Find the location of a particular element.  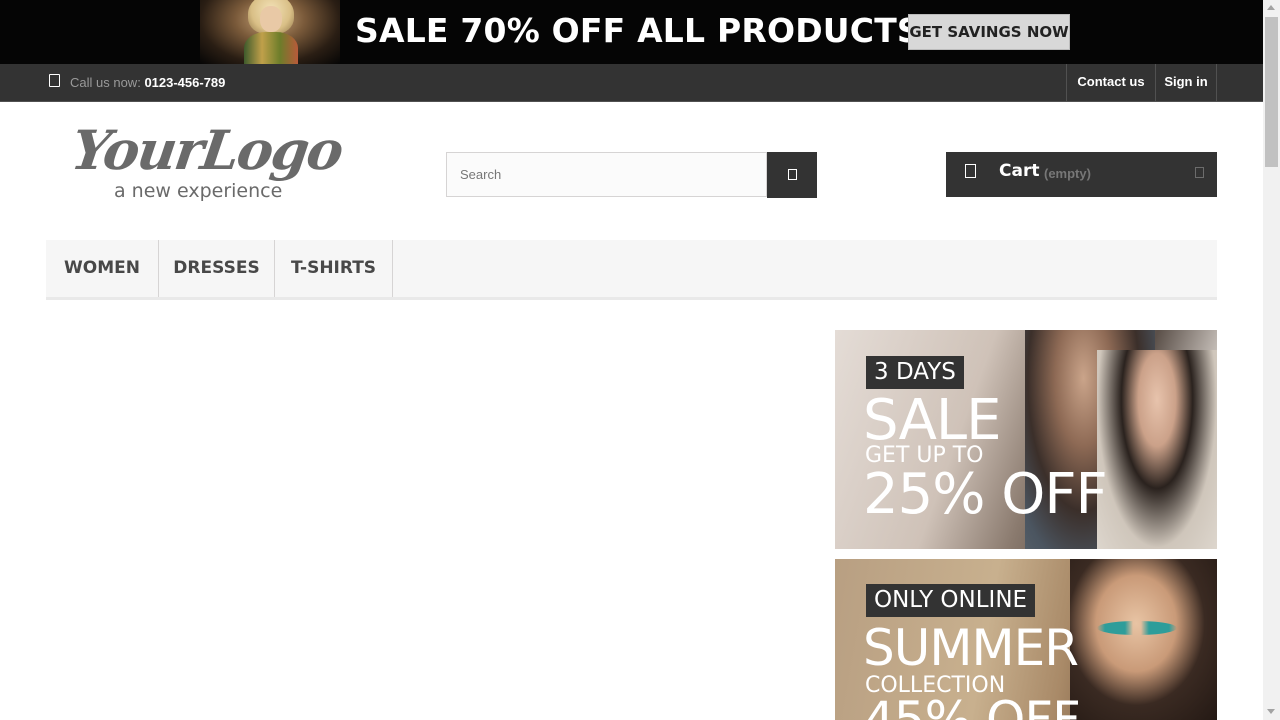

menu-item-dresses: DRESSES is located at coordinates (217, 268).